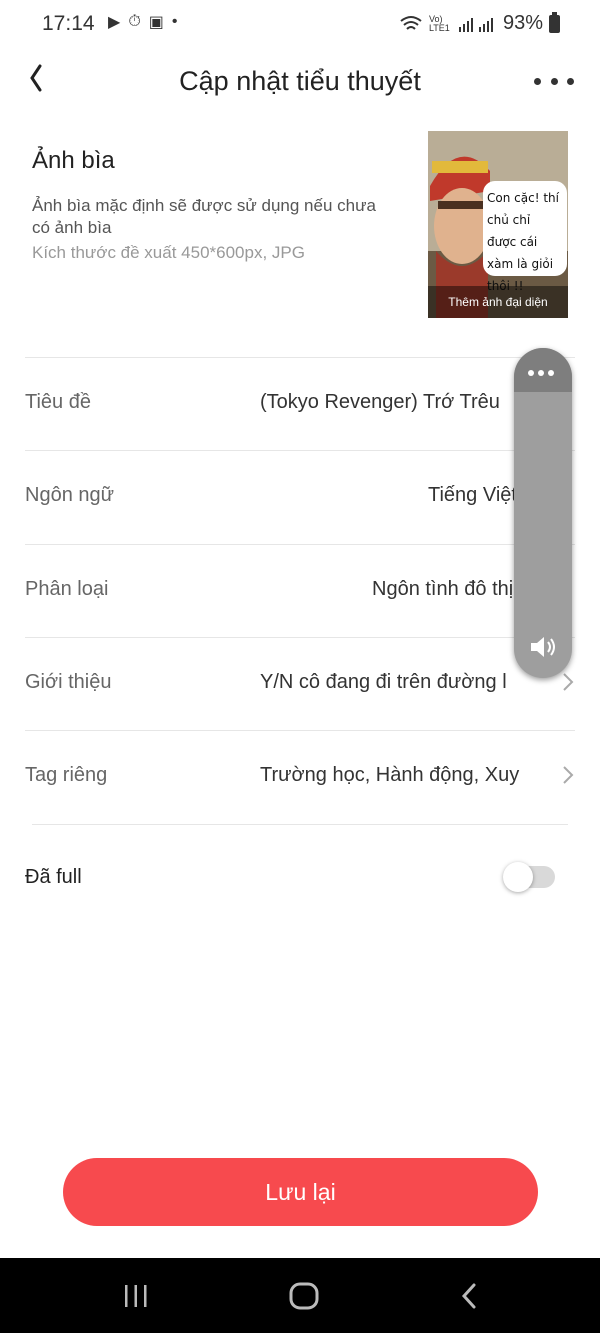 This screenshot has height=1333, width=600. I want to click on completed-label: Đã full, so click(53, 877).